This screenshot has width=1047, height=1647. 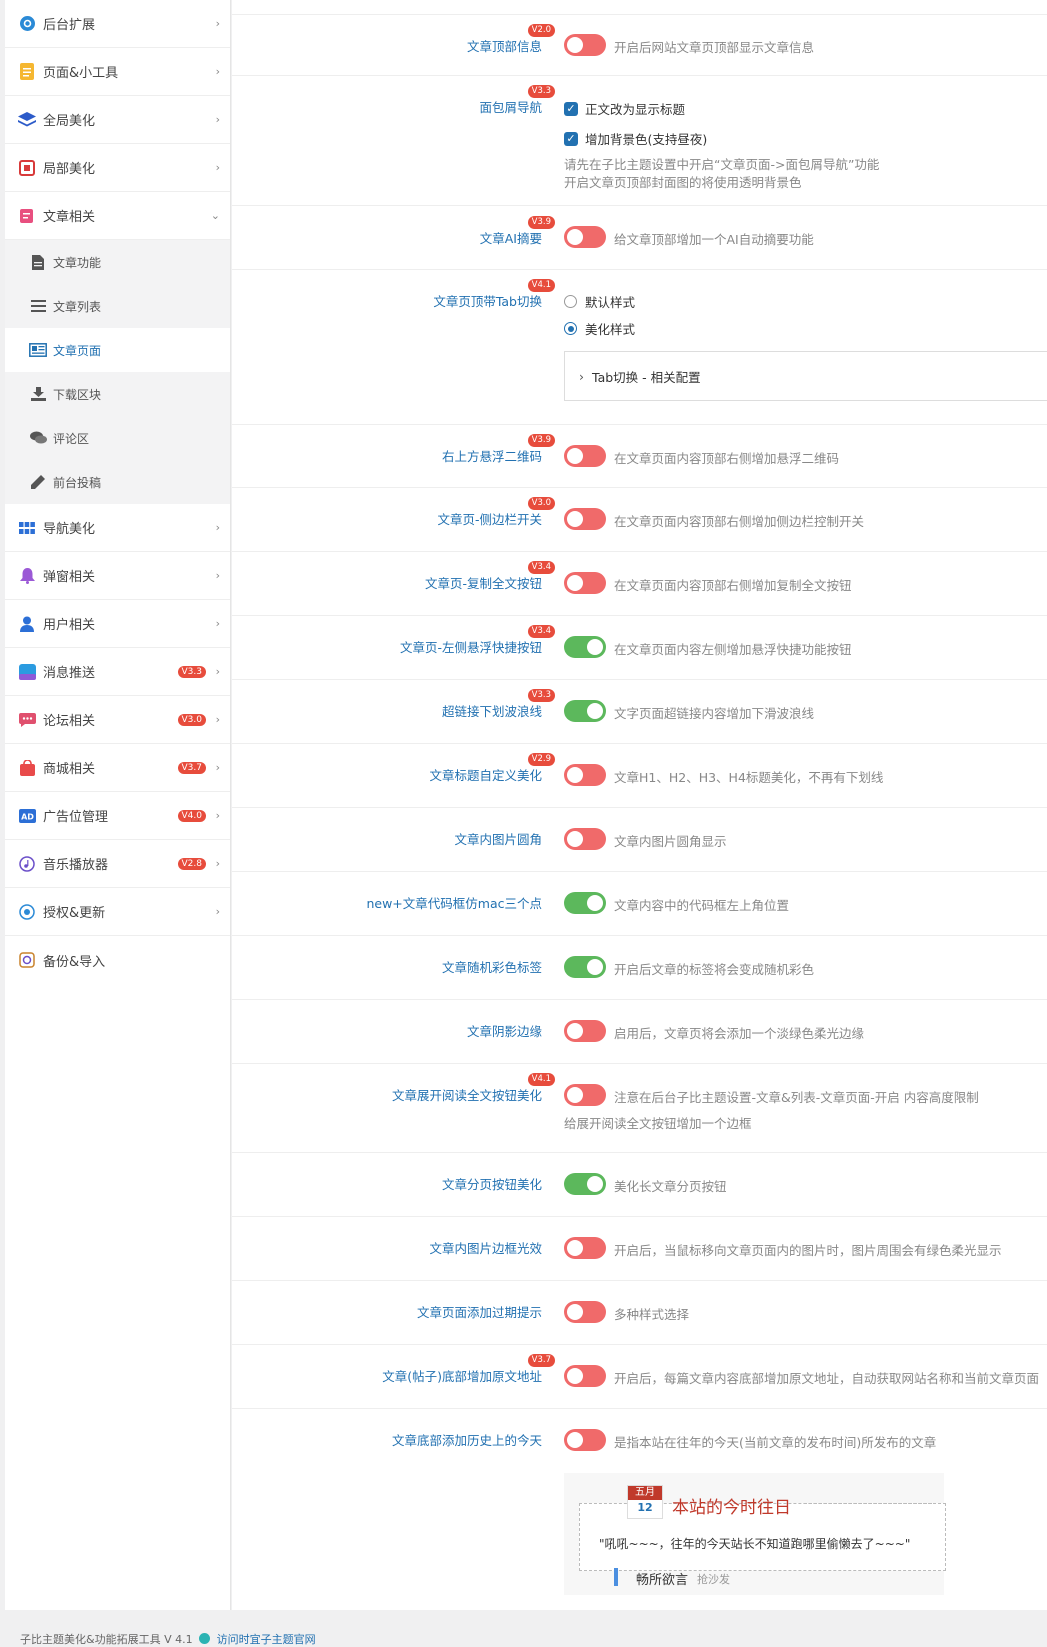 What do you see at coordinates (624, 108) in the screenshot?
I see `breadcrumb-title-checkbox: ✓ 正文改为显示标题` at bounding box center [624, 108].